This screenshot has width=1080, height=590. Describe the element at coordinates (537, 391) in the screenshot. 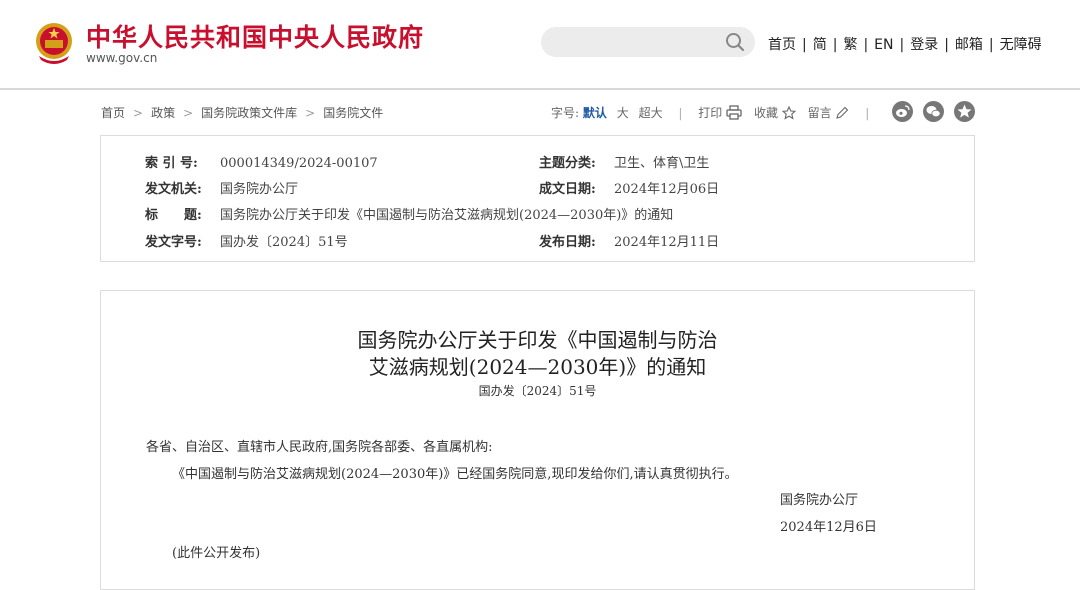

I see `document-number: 国办发〔2024〕51号` at that location.